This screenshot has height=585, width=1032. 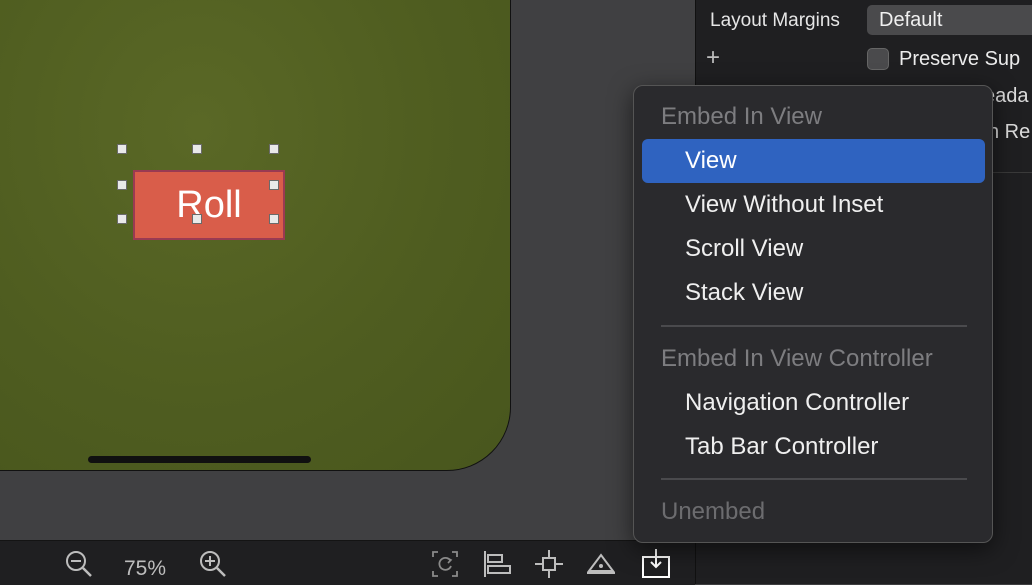 I want to click on resize-handle-bottom-right, so click(x=274, y=219).